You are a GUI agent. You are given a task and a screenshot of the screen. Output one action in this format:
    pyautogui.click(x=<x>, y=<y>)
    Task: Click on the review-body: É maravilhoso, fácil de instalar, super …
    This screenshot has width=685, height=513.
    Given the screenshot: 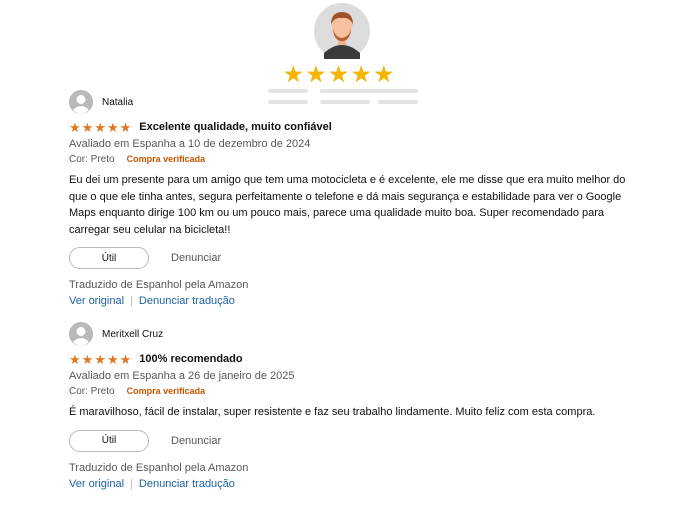 What is the action you would take?
    pyautogui.click(x=332, y=412)
    